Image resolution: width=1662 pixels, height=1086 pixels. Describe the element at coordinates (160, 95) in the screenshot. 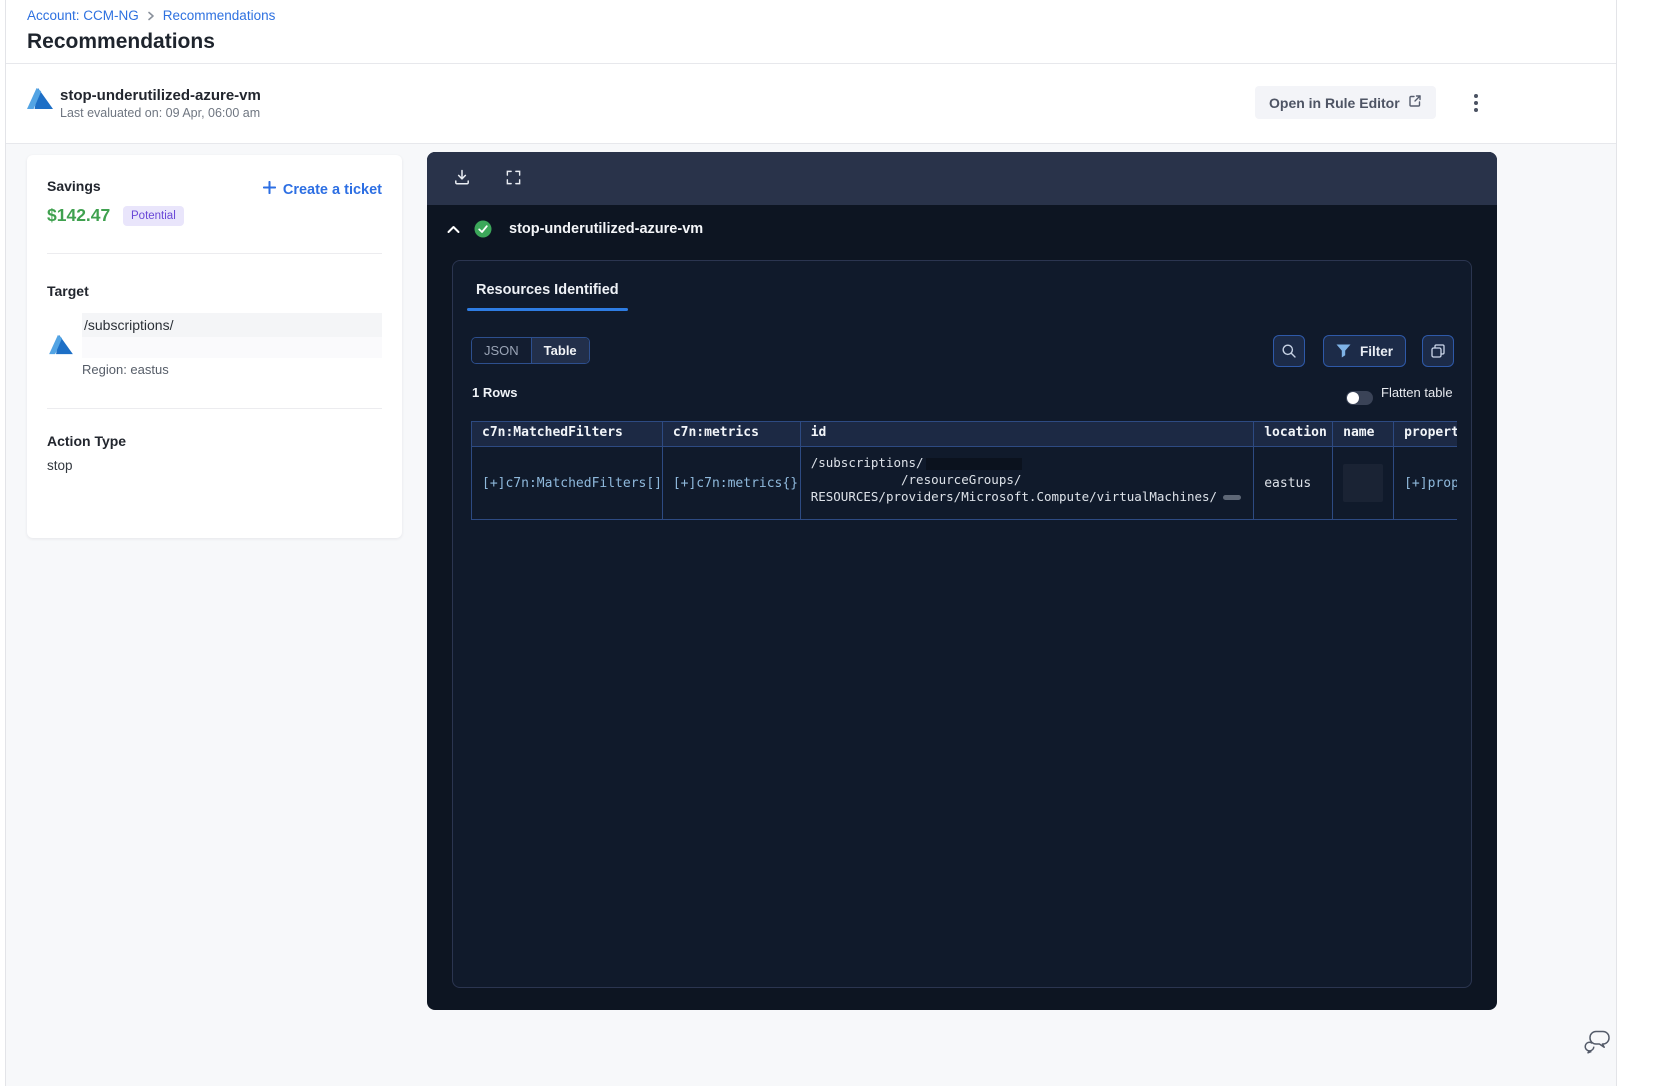

I see `rule-name-heading: stop-underutilized-azure-vm` at that location.